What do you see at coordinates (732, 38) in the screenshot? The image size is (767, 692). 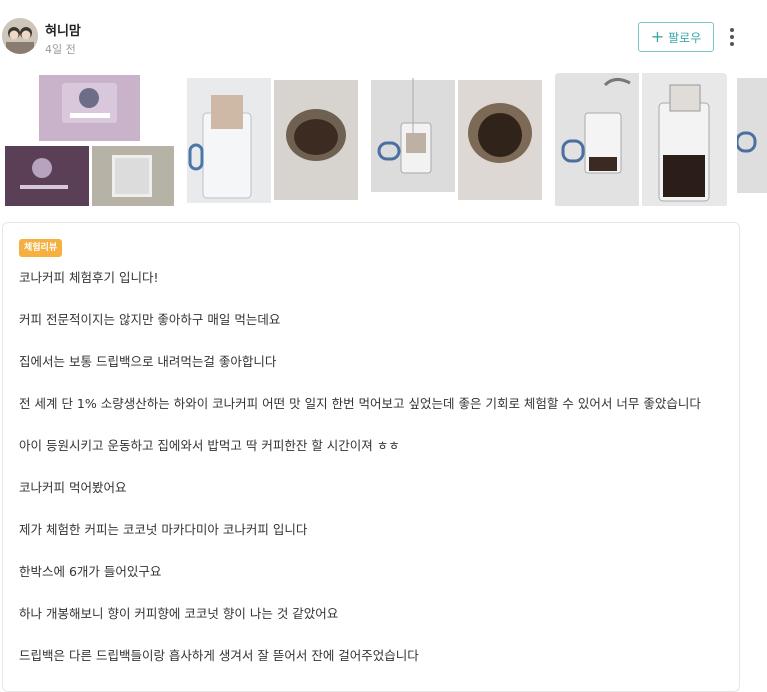 I see `more-vertical-icon` at bounding box center [732, 38].